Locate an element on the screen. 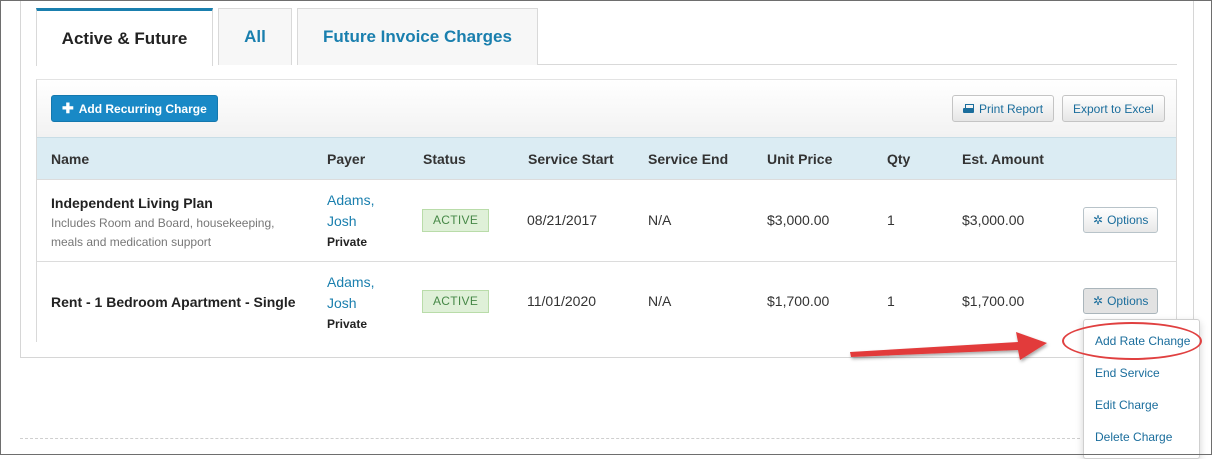 This screenshot has width=1212, height=459. menu-item-end-service: End Service is located at coordinates (1127, 373).